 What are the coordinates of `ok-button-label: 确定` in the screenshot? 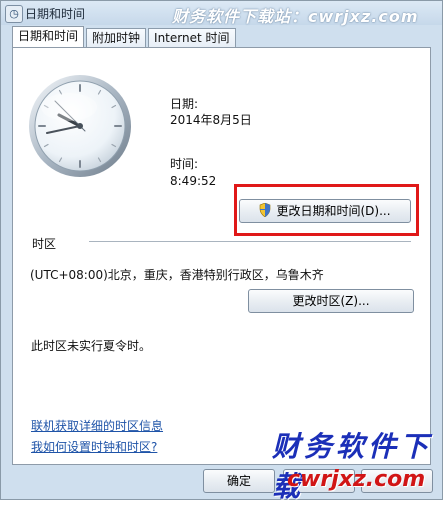 It's located at (238, 481).